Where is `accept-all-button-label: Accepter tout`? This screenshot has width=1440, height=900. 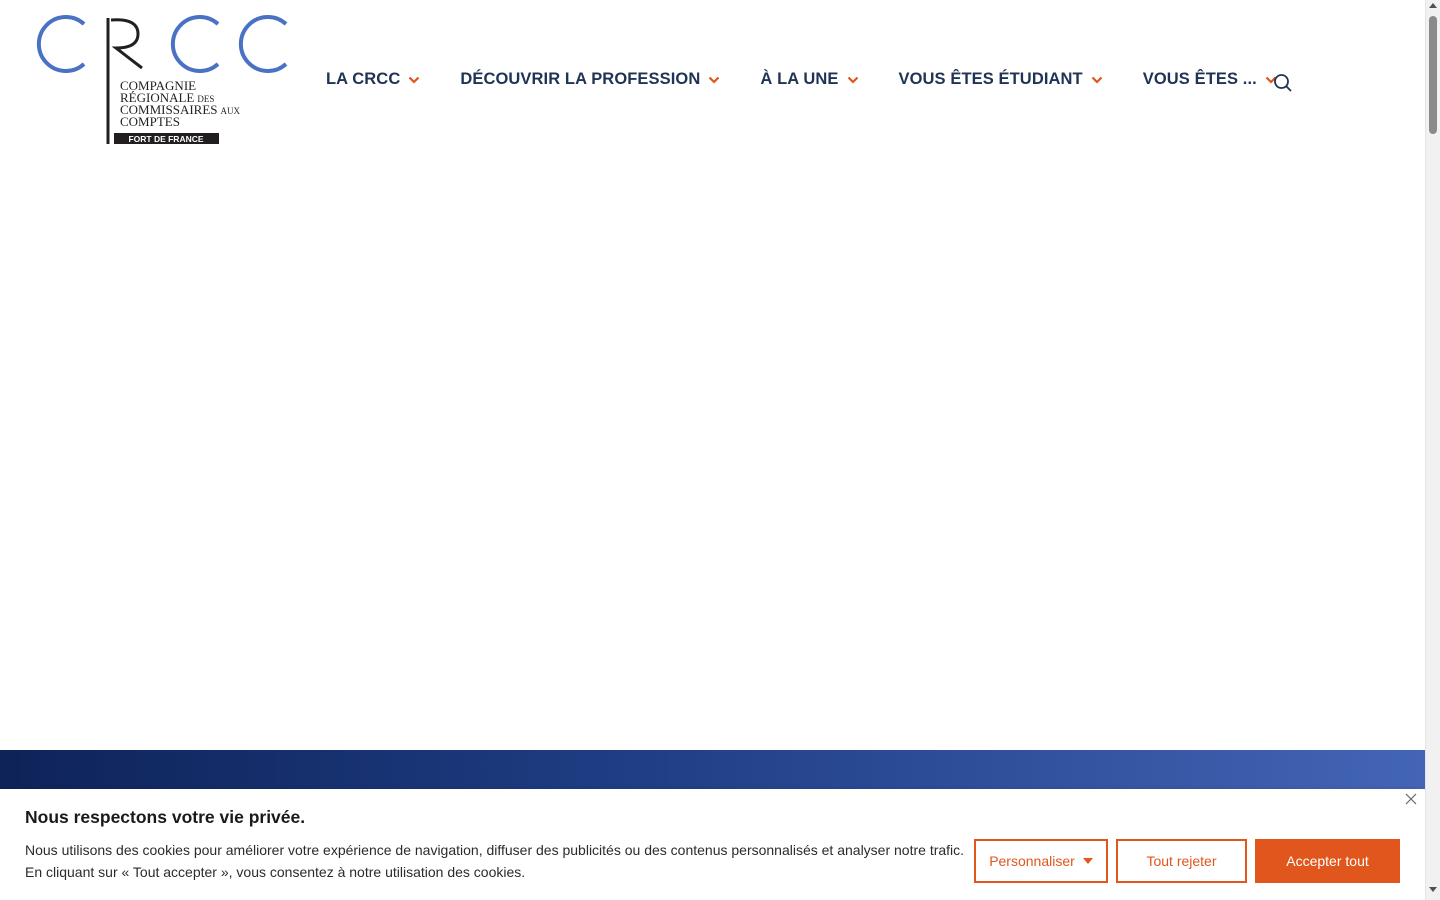
accept-all-button-label: Accepter tout is located at coordinates (1327, 861).